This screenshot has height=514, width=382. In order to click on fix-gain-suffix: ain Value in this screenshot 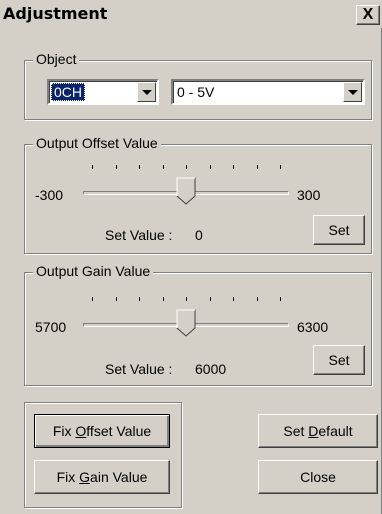, I will do `click(119, 477)`.